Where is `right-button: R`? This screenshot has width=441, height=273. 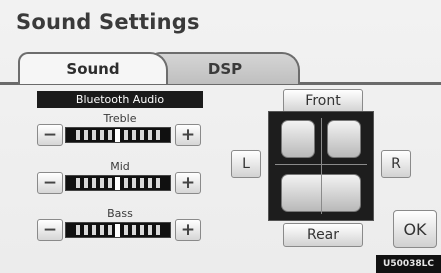
right-button: R is located at coordinates (396, 164).